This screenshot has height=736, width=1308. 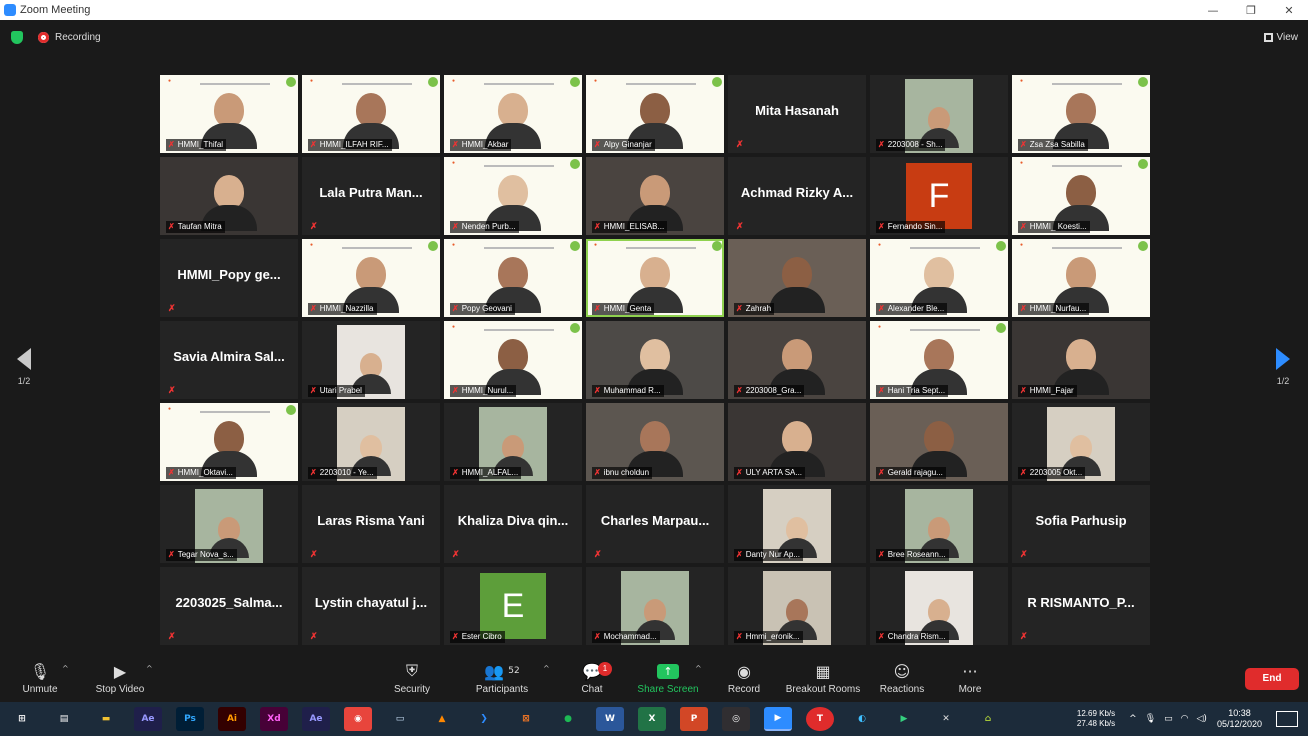 What do you see at coordinates (502, 678) in the screenshot?
I see `participants-button: 👥 52 Participants` at bounding box center [502, 678].